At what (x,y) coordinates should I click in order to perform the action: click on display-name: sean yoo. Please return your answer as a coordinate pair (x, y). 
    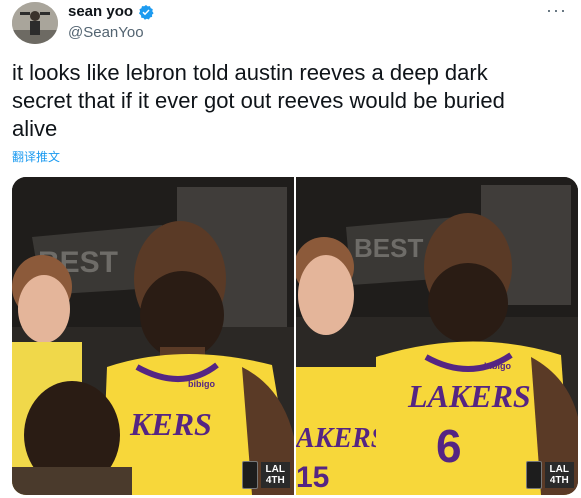
    Looking at the image, I should click on (100, 12).